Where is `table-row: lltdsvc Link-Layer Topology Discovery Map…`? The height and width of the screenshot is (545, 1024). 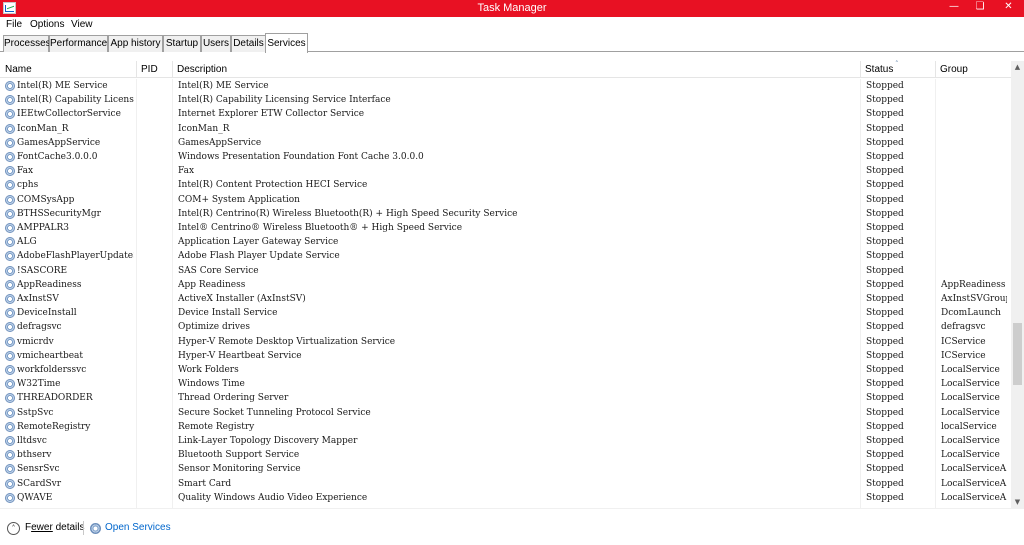 table-row: lltdsvc Link-Layer Topology Discovery Map… is located at coordinates (505, 441).